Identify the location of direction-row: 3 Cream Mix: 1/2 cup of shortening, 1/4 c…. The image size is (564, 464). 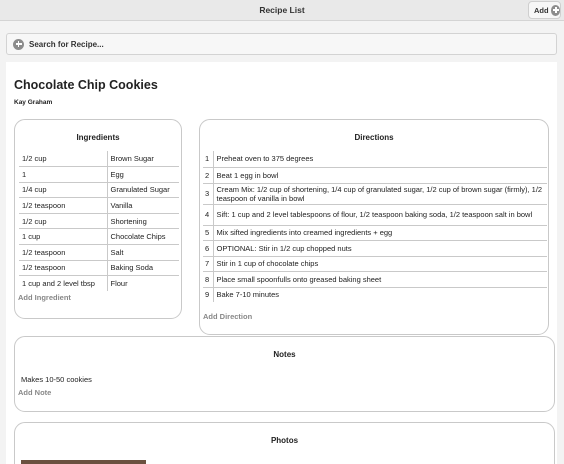
(375, 193).